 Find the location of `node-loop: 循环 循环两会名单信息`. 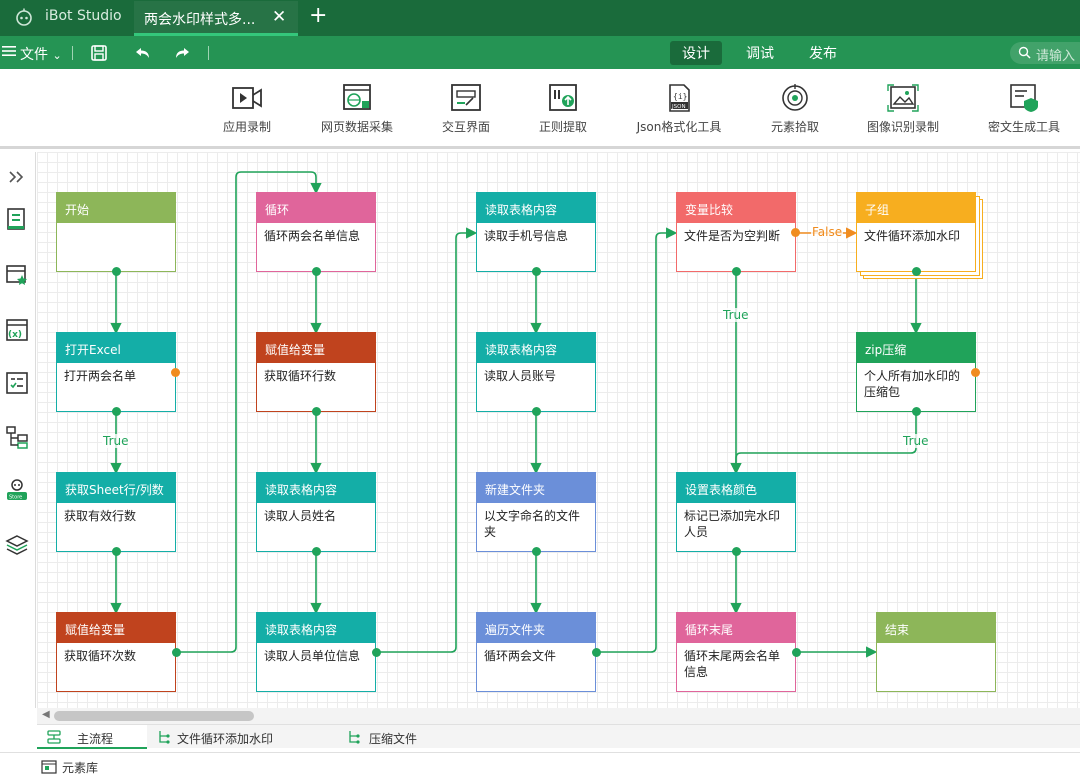

node-loop: 循环 循环两会名单信息 is located at coordinates (316, 232).